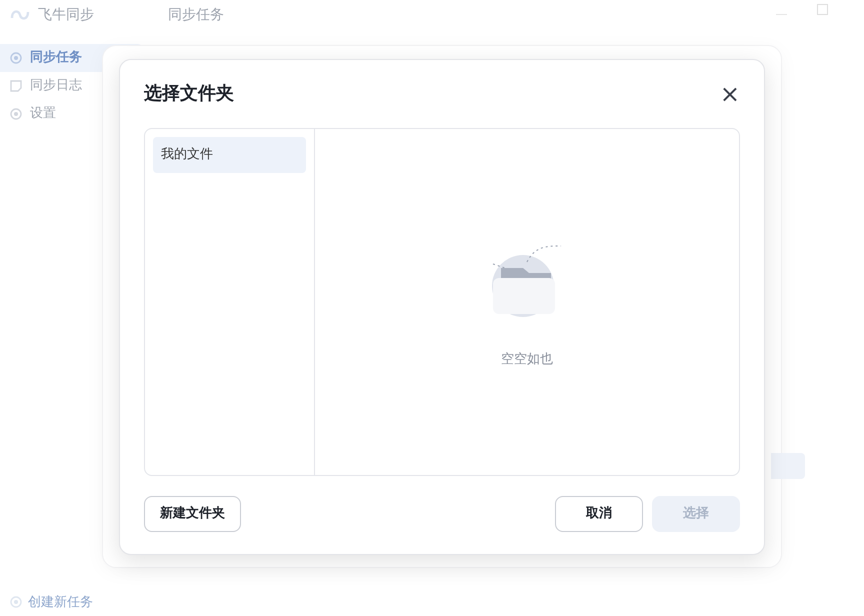  I want to click on maximize-icon, so click(822, 9).